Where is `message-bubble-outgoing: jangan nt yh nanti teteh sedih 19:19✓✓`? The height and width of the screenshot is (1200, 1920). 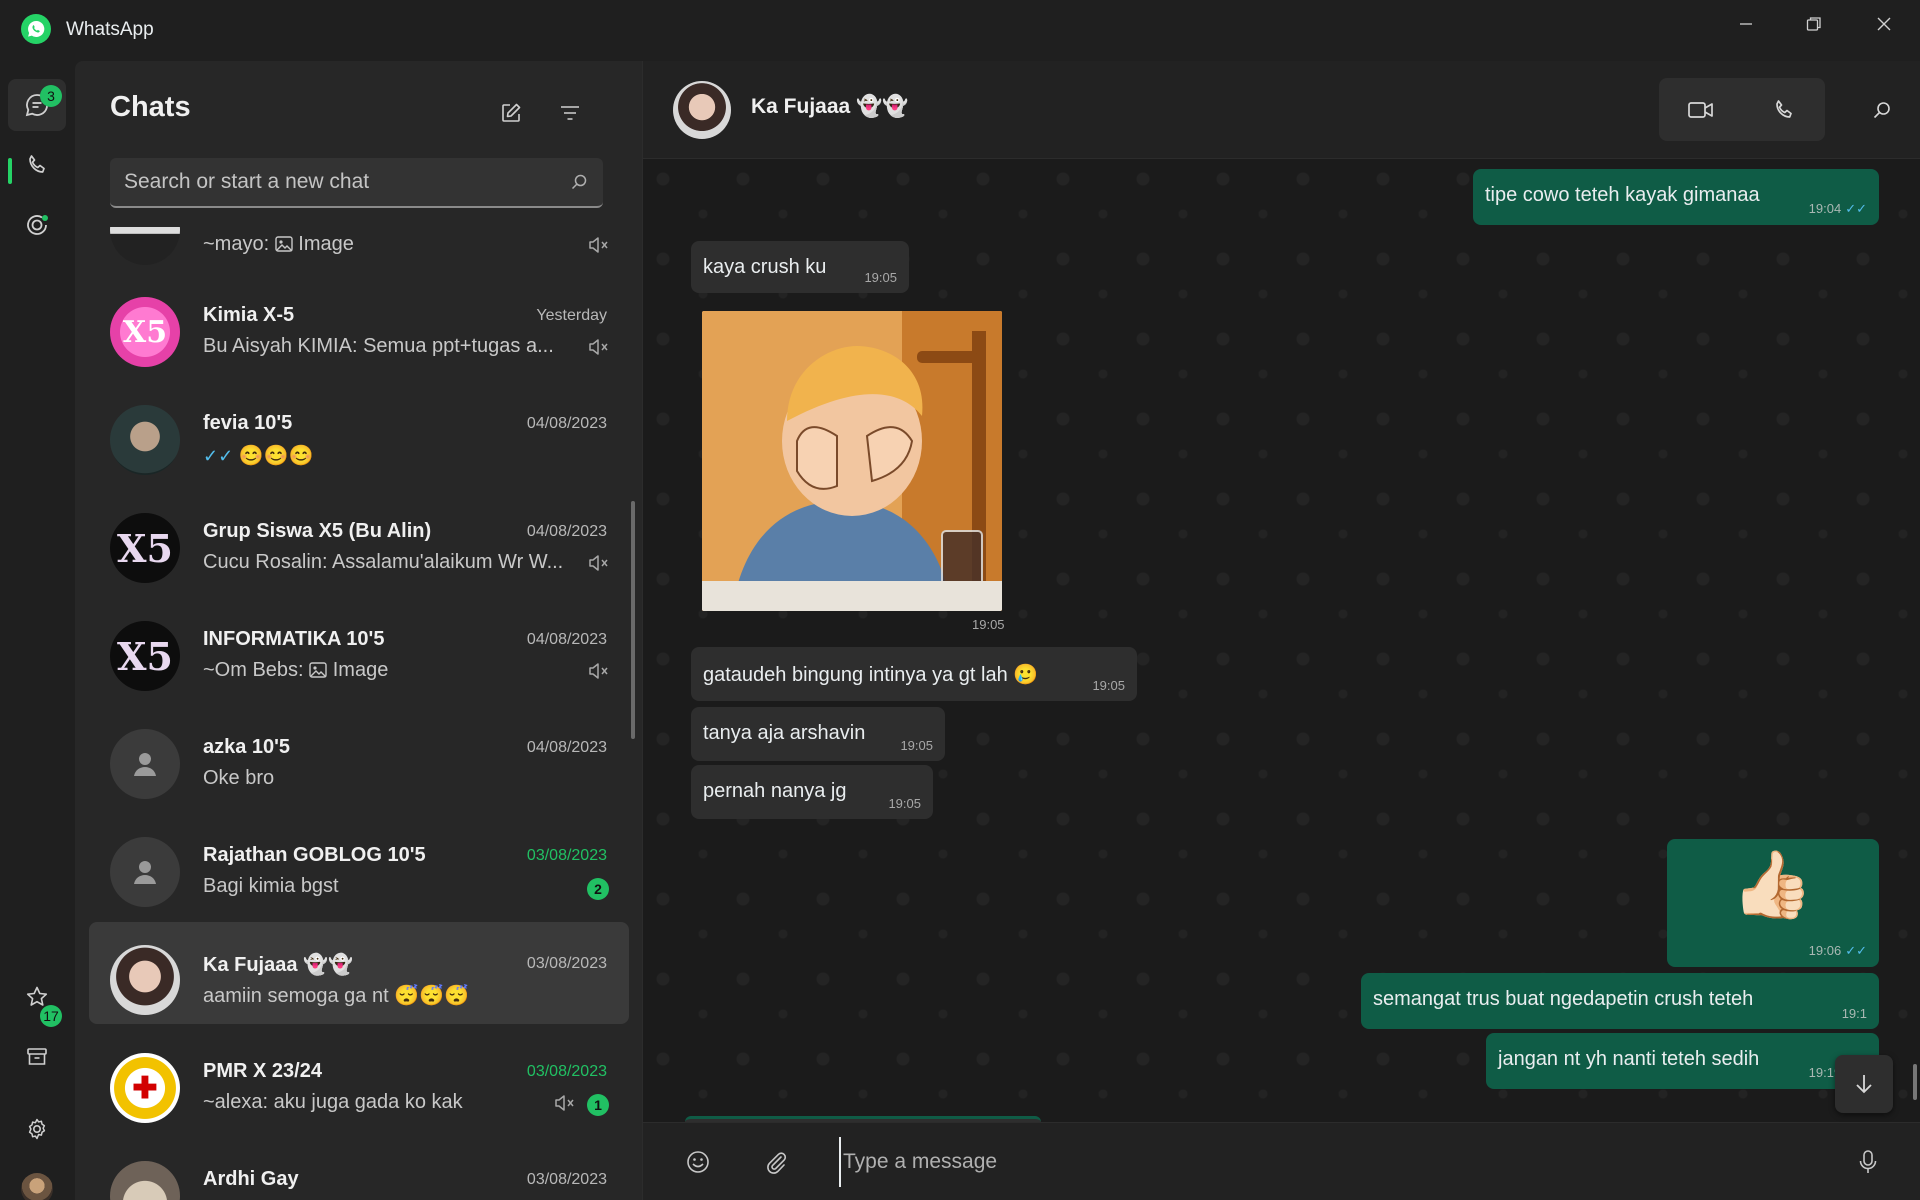 message-bubble-outgoing: jangan nt yh nanti teteh sedih 19:19✓✓ is located at coordinates (1682, 1061).